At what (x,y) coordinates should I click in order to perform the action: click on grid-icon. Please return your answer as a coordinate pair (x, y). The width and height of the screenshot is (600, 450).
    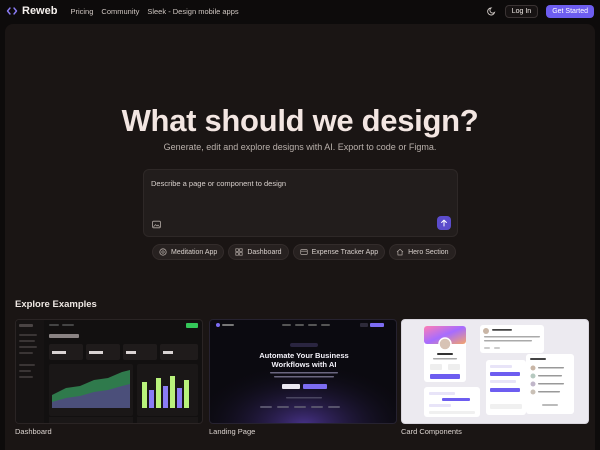
    Looking at the image, I should click on (239, 252).